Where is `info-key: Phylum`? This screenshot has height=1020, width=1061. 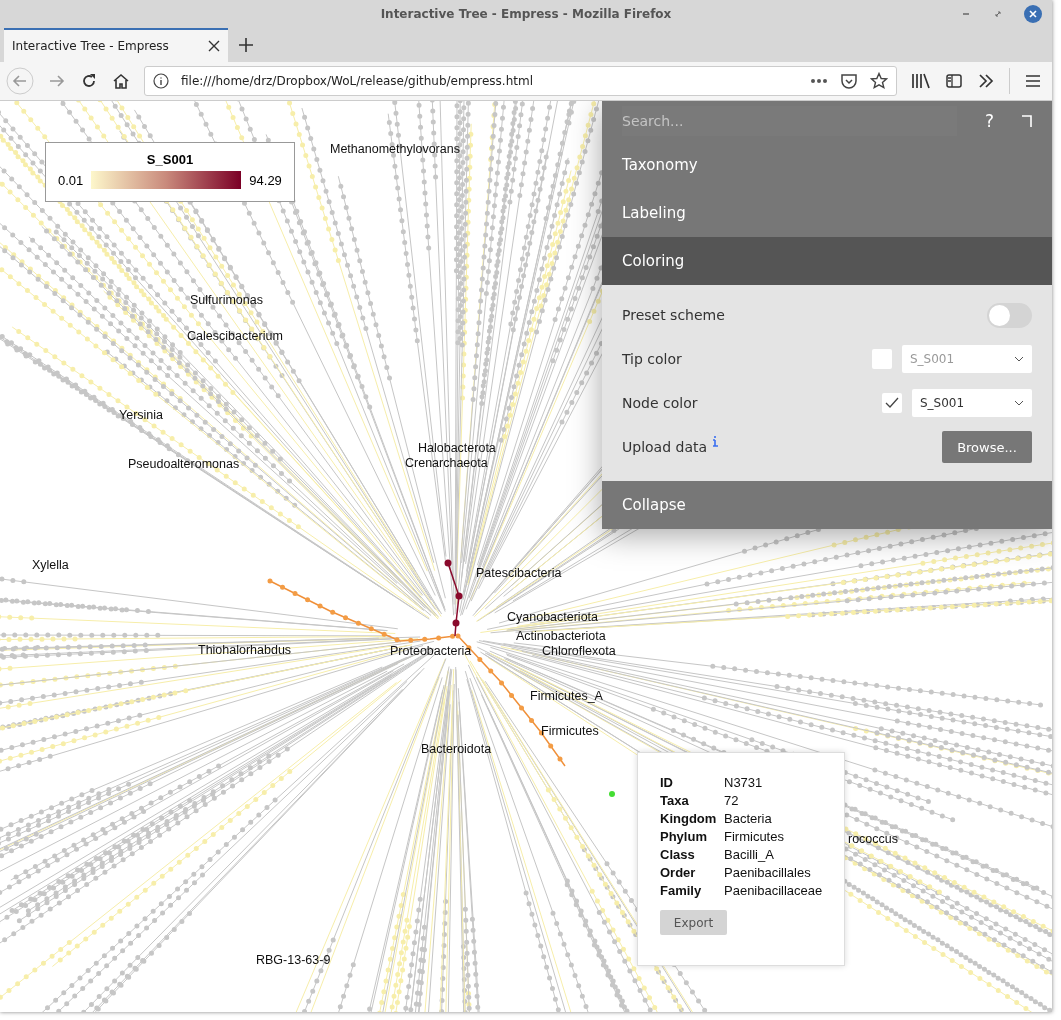
info-key: Phylum is located at coordinates (692, 836).